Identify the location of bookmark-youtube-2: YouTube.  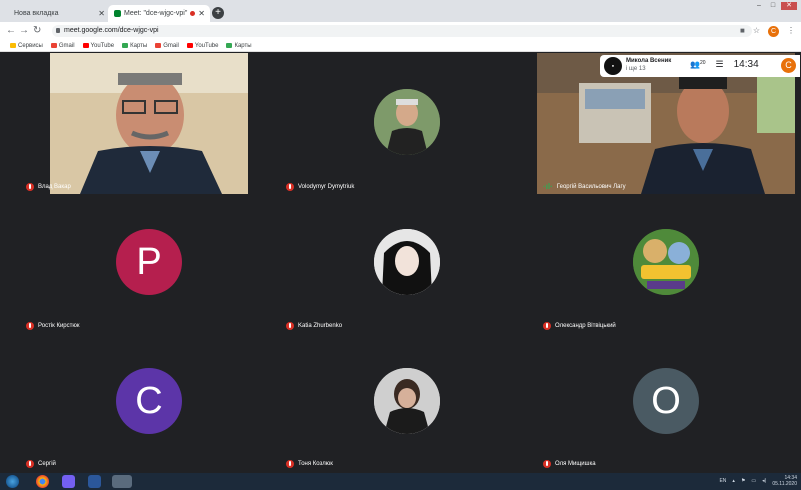
(202, 45).